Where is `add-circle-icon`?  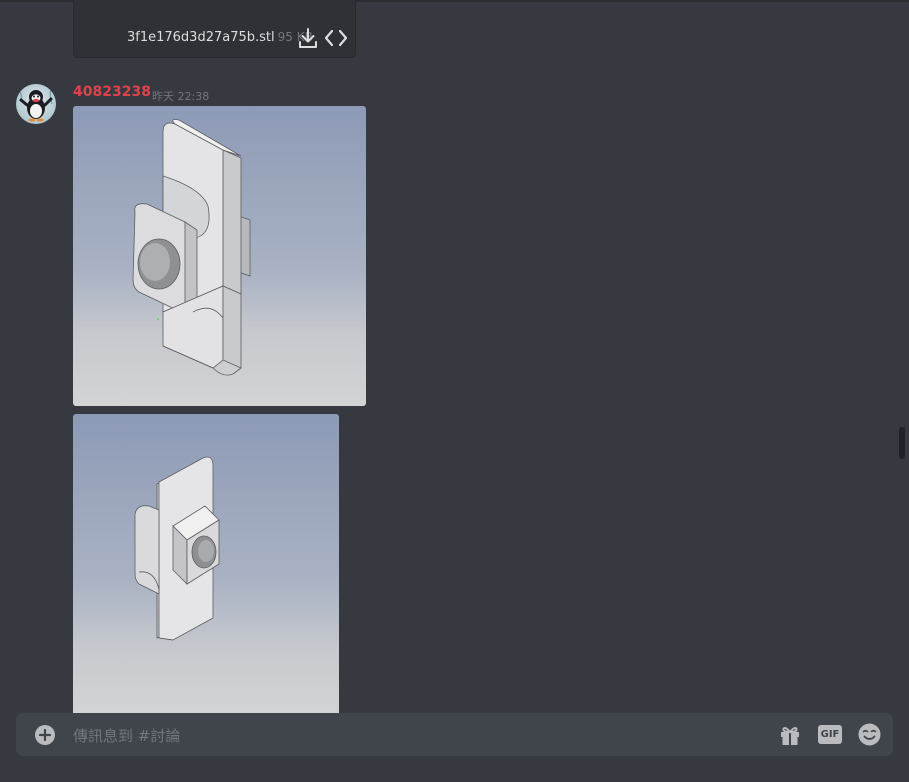 add-circle-icon is located at coordinates (45, 735).